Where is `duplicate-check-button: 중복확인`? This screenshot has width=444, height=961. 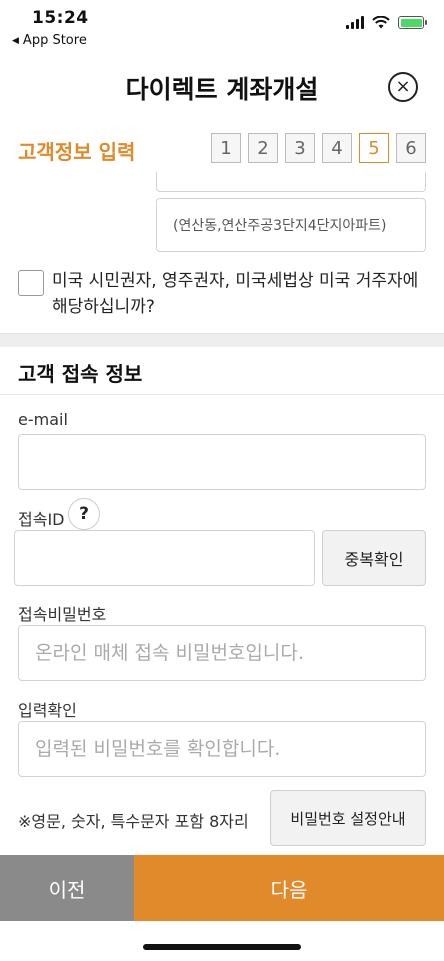
duplicate-check-button: 중복확인 is located at coordinates (374, 558).